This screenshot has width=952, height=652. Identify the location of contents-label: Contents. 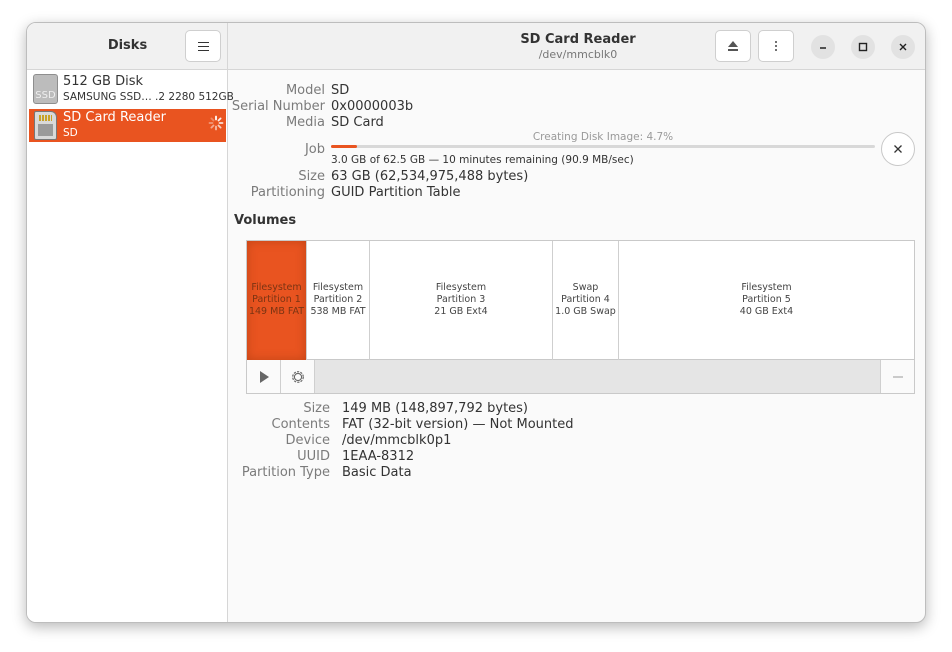
(300, 424).